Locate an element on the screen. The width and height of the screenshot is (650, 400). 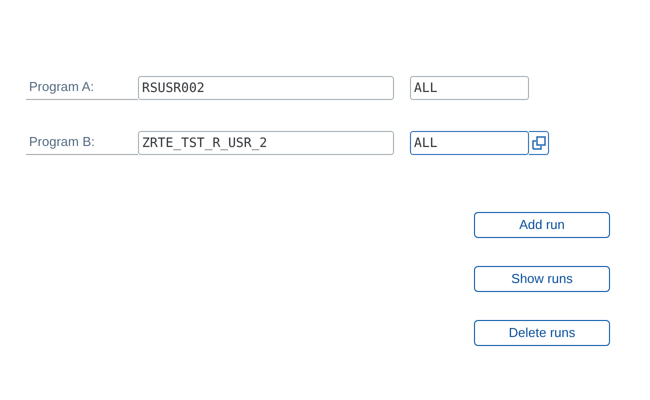
action-button: Add run is located at coordinates (542, 225).